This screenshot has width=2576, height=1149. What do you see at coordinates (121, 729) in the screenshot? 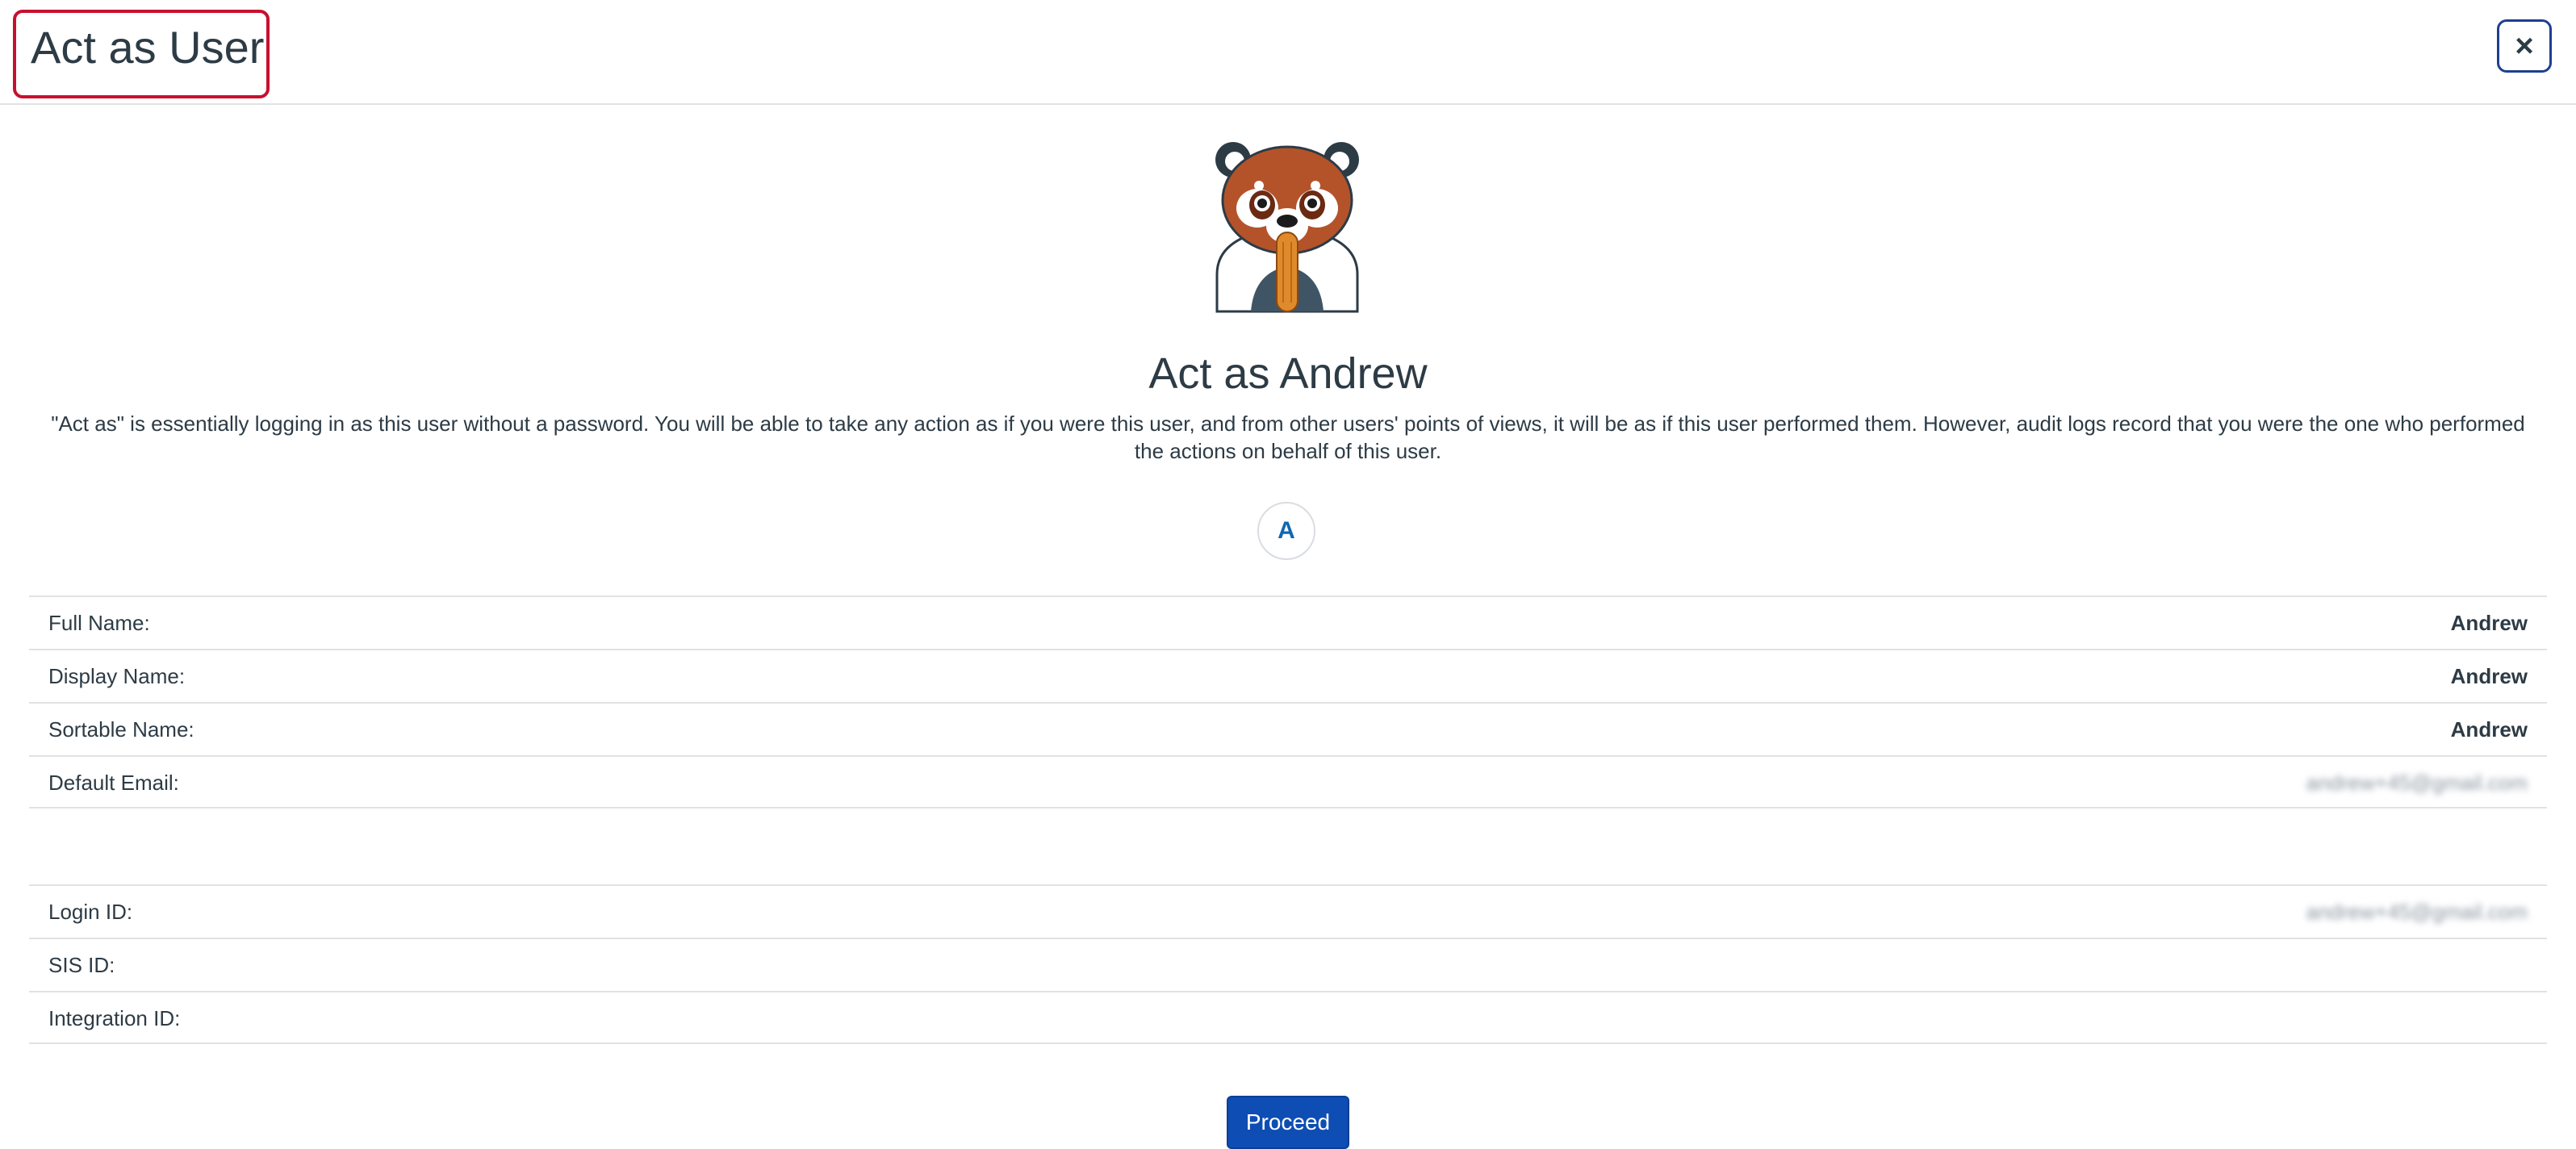
I see `sortable-name-label: Sortable Name:` at bounding box center [121, 729].